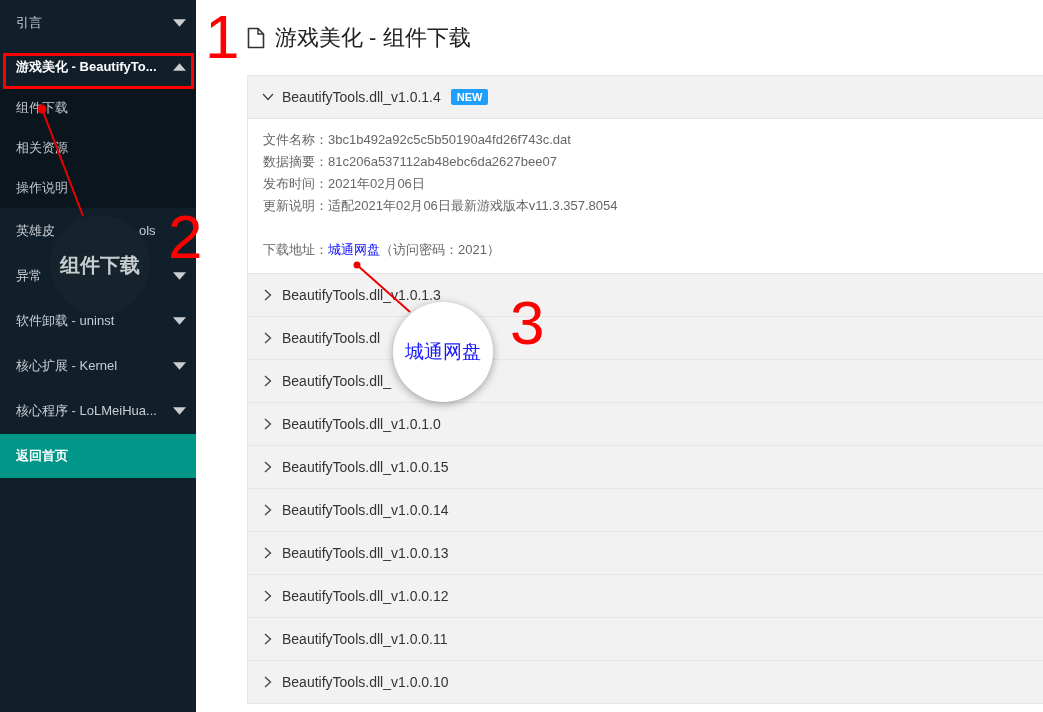  Describe the element at coordinates (417, 140) in the screenshot. I see `detail-line: 文件名称：3bc1b492a92c5c5b50190a4fd26f743c.dat` at that location.